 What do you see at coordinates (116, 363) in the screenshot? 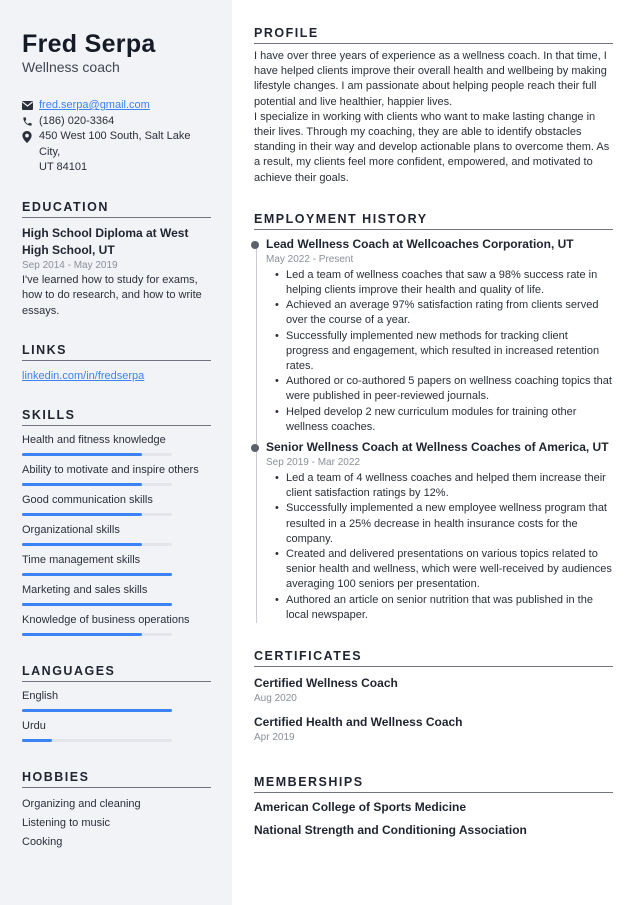
I see `links-section: LINKS linkedin.com/in/fredserpa` at bounding box center [116, 363].